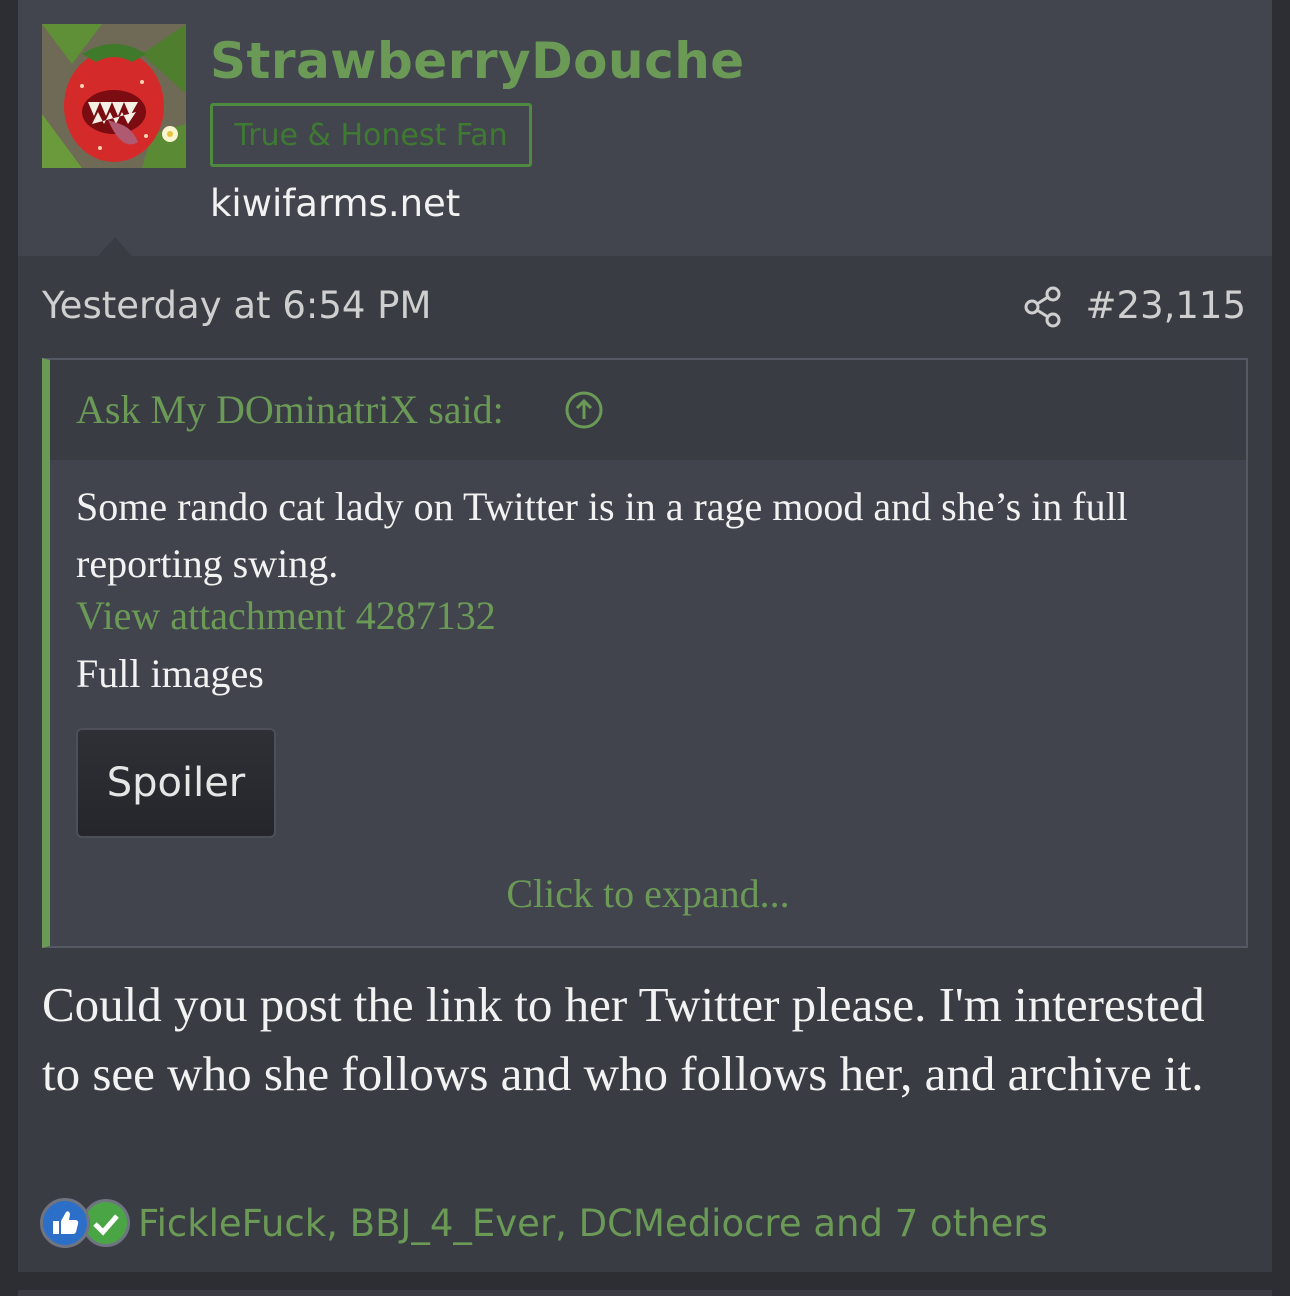 The image size is (1290, 1296). I want to click on spoiler-button: Spoiler, so click(176, 783).